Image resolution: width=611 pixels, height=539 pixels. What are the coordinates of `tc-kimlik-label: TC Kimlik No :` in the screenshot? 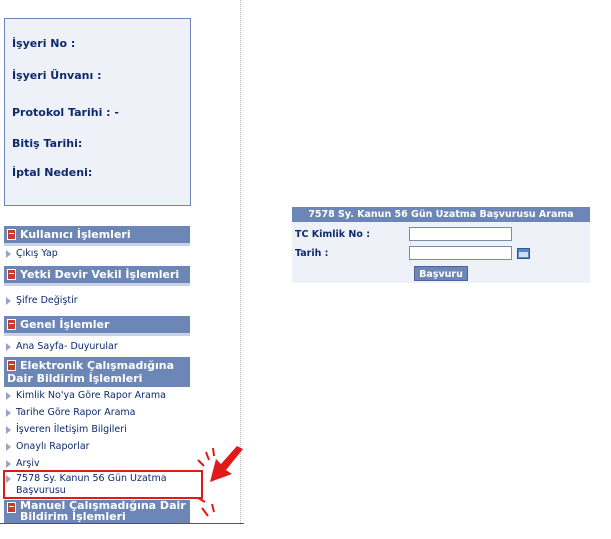 It's located at (332, 234).